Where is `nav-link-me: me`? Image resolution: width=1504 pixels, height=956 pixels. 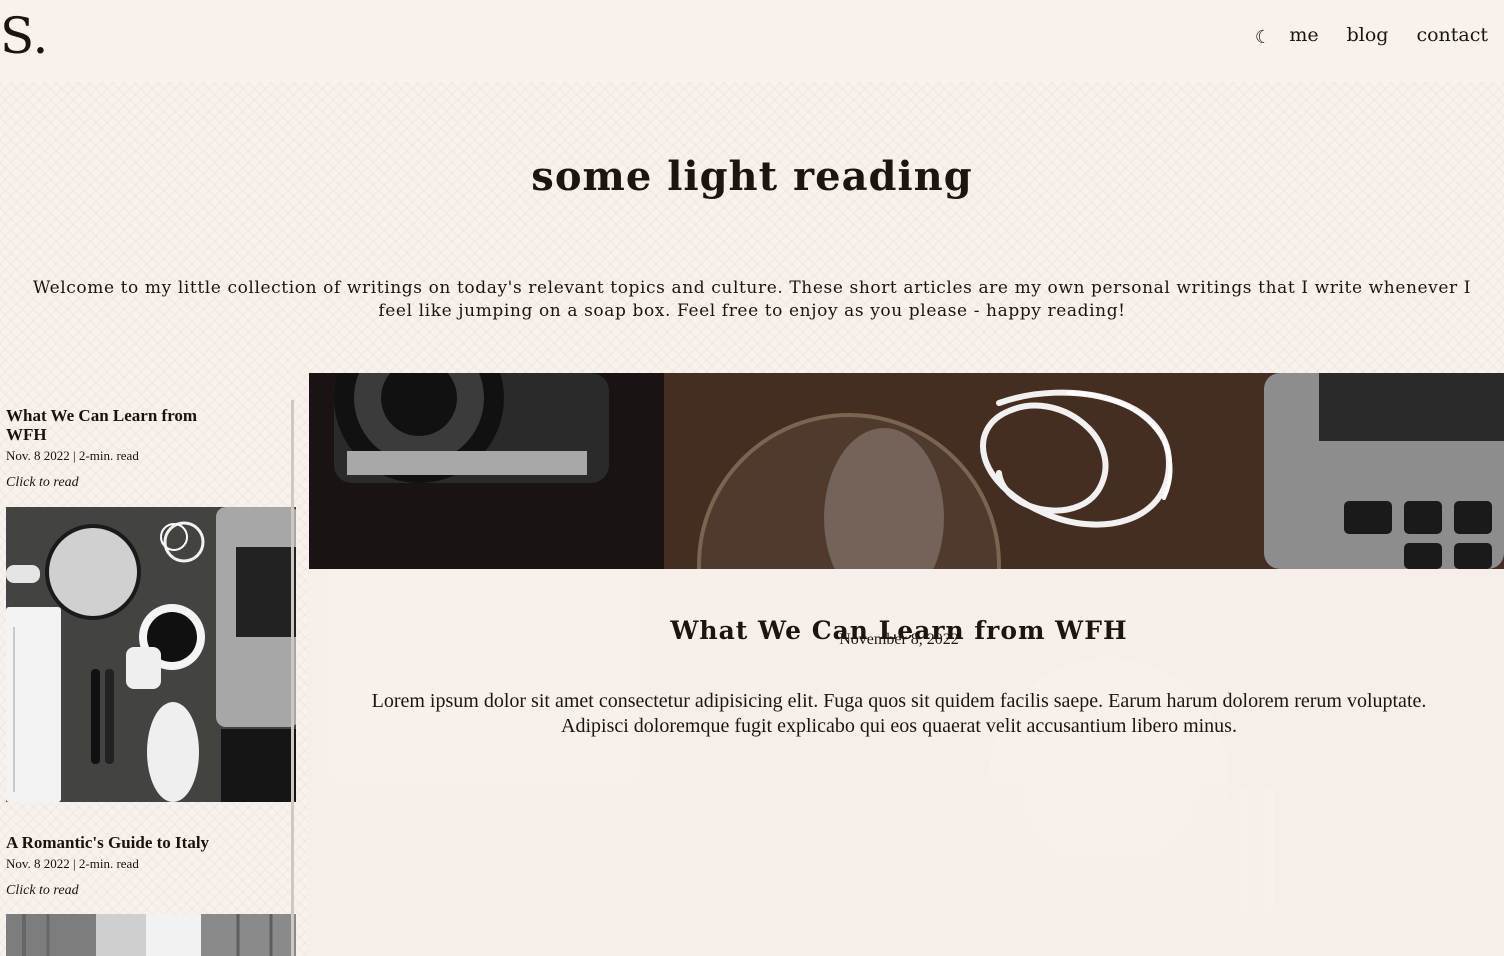 nav-link-me: me is located at coordinates (1303, 35).